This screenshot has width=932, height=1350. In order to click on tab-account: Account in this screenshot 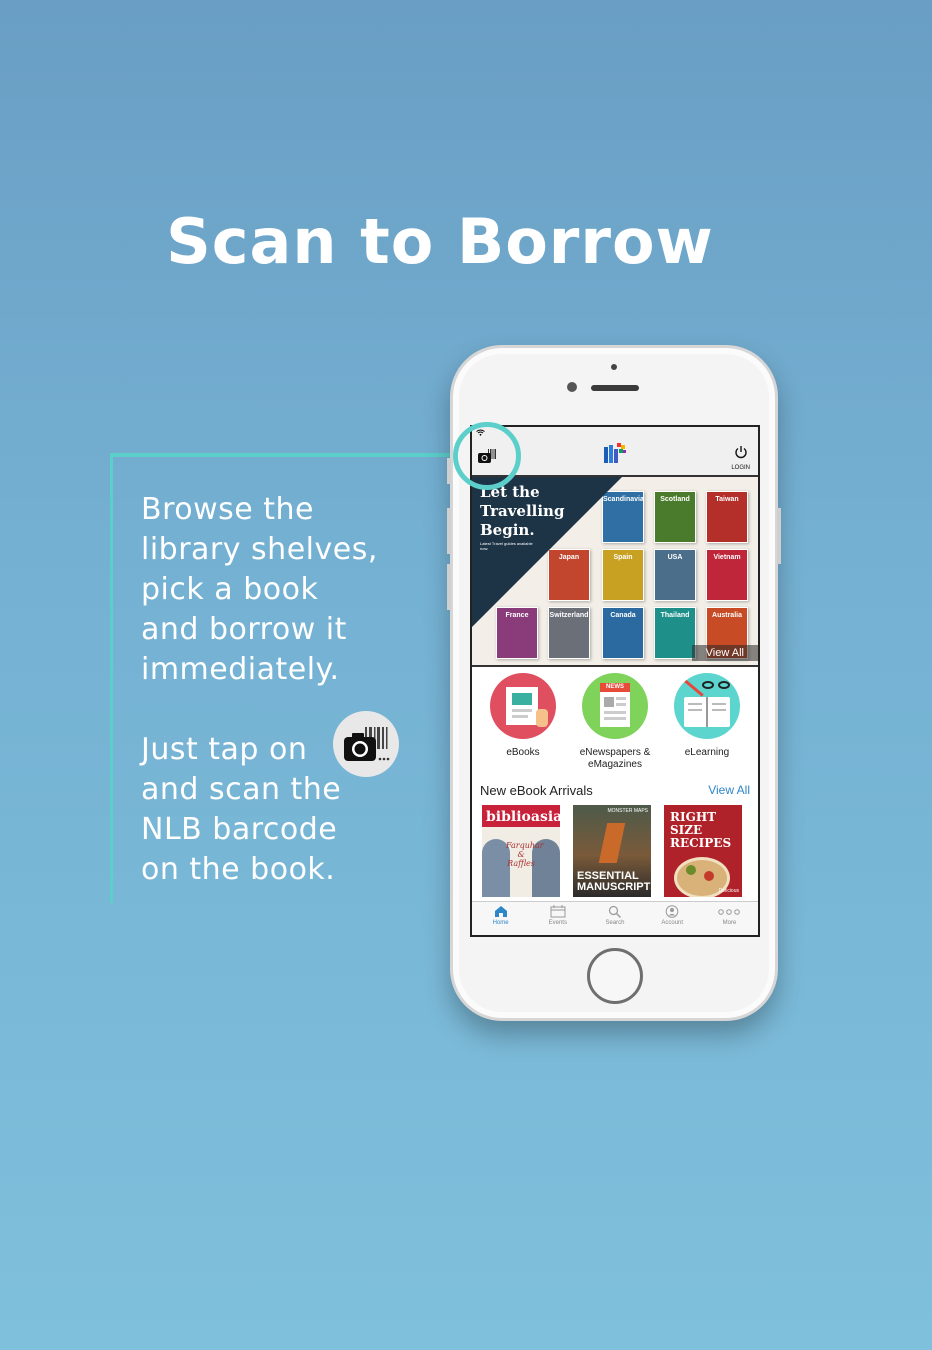, I will do `click(672, 918)`.